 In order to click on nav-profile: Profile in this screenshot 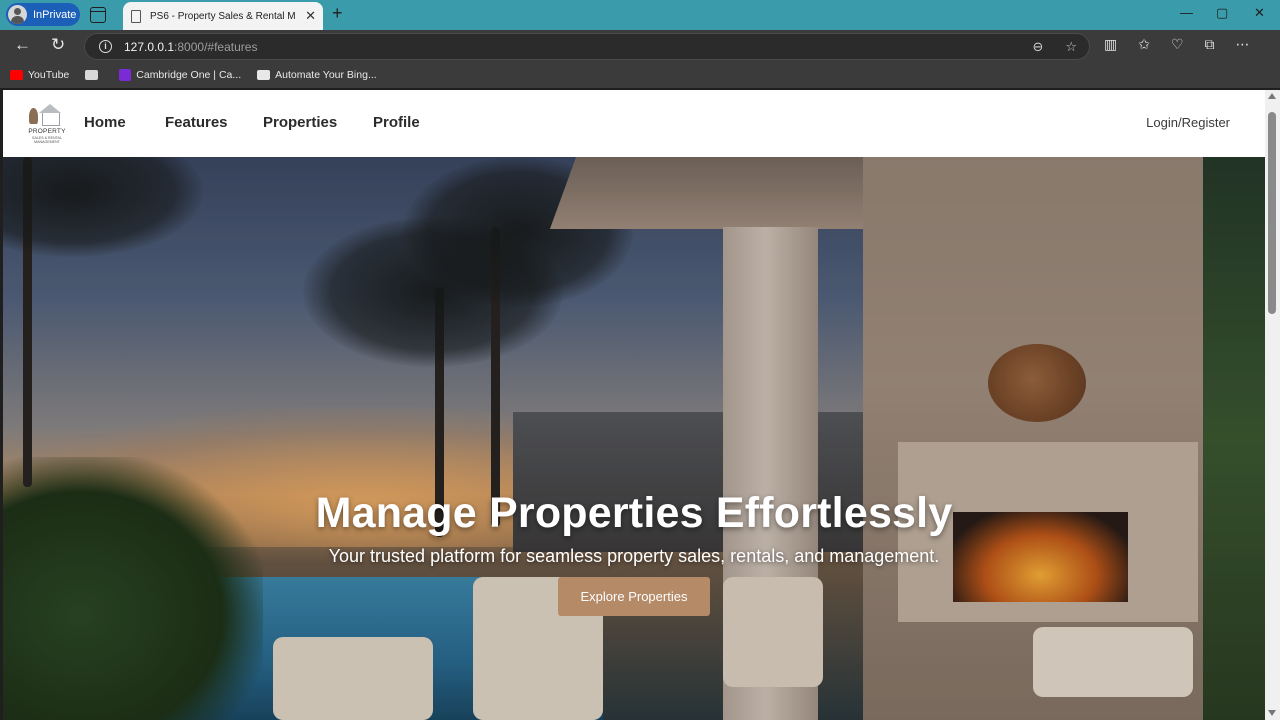, I will do `click(396, 122)`.